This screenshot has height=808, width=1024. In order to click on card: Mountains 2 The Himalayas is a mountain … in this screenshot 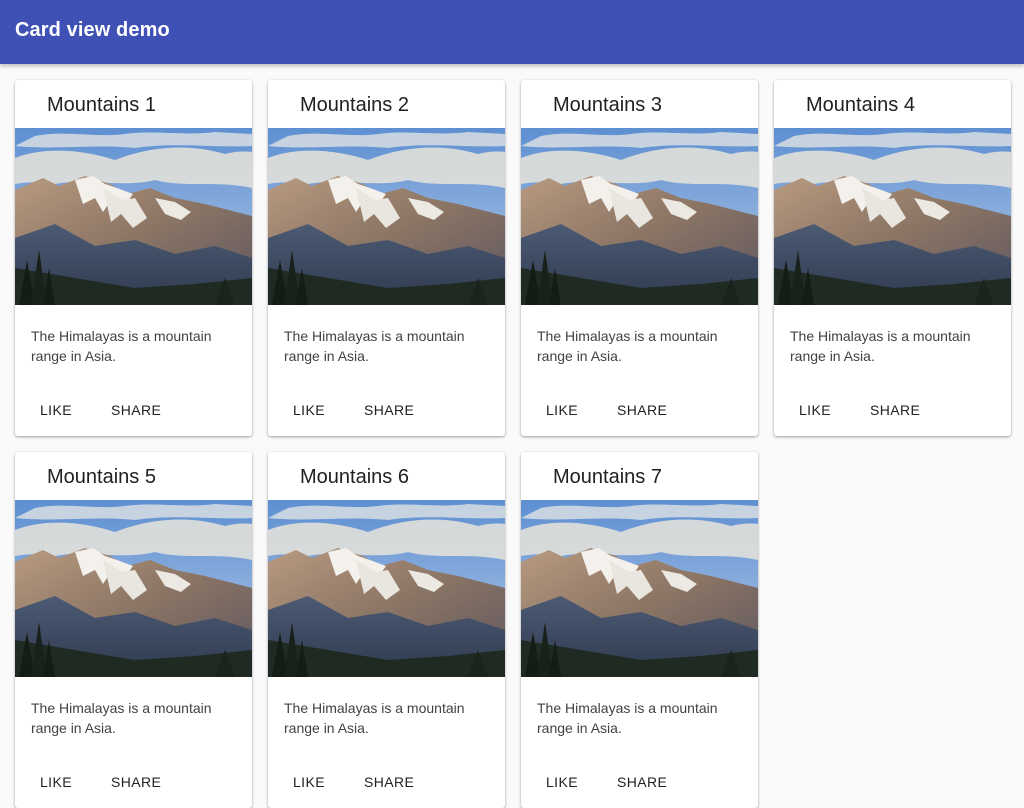, I will do `click(386, 258)`.